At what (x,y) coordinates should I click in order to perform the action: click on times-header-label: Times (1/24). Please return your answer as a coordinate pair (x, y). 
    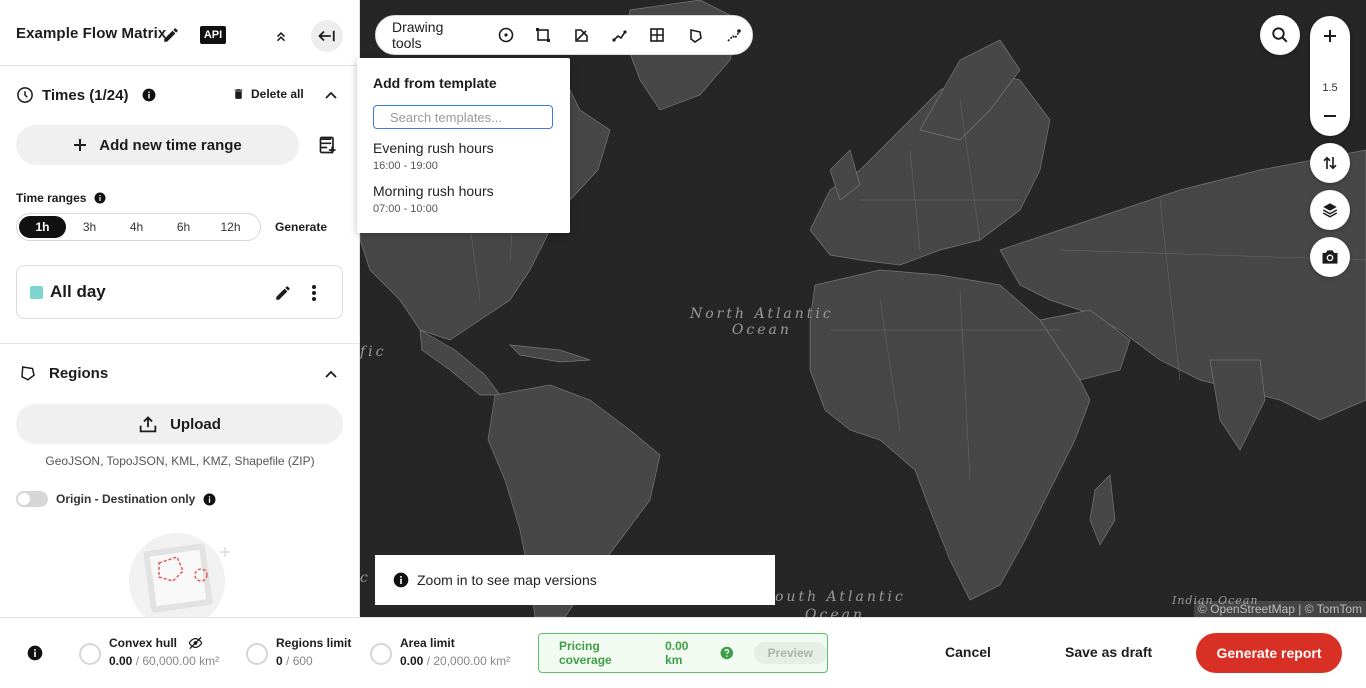
    Looking at the image, I should click on (85, 95).